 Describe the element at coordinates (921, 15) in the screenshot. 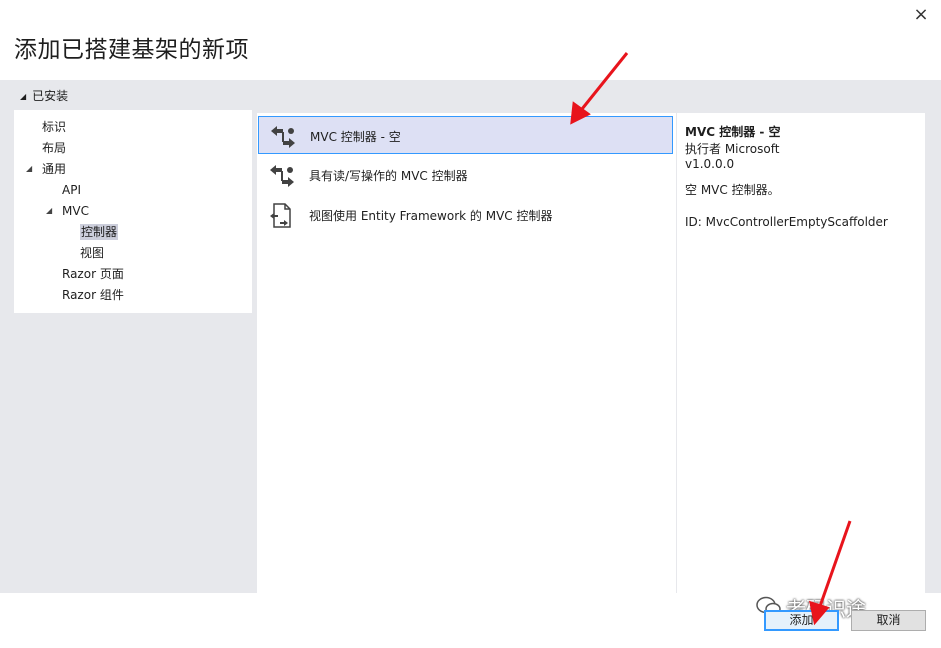

I see `close-button: ×` at that location.